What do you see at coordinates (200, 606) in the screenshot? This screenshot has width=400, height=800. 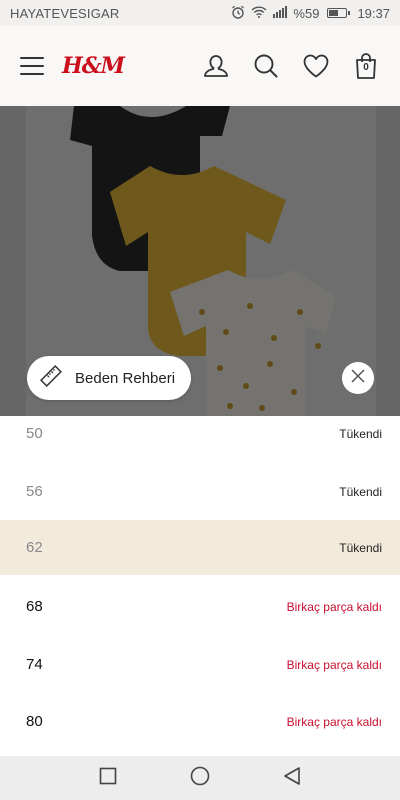 I see `size-option: 68 Birkaç parça kaldı` at bounding box center [200, 606].